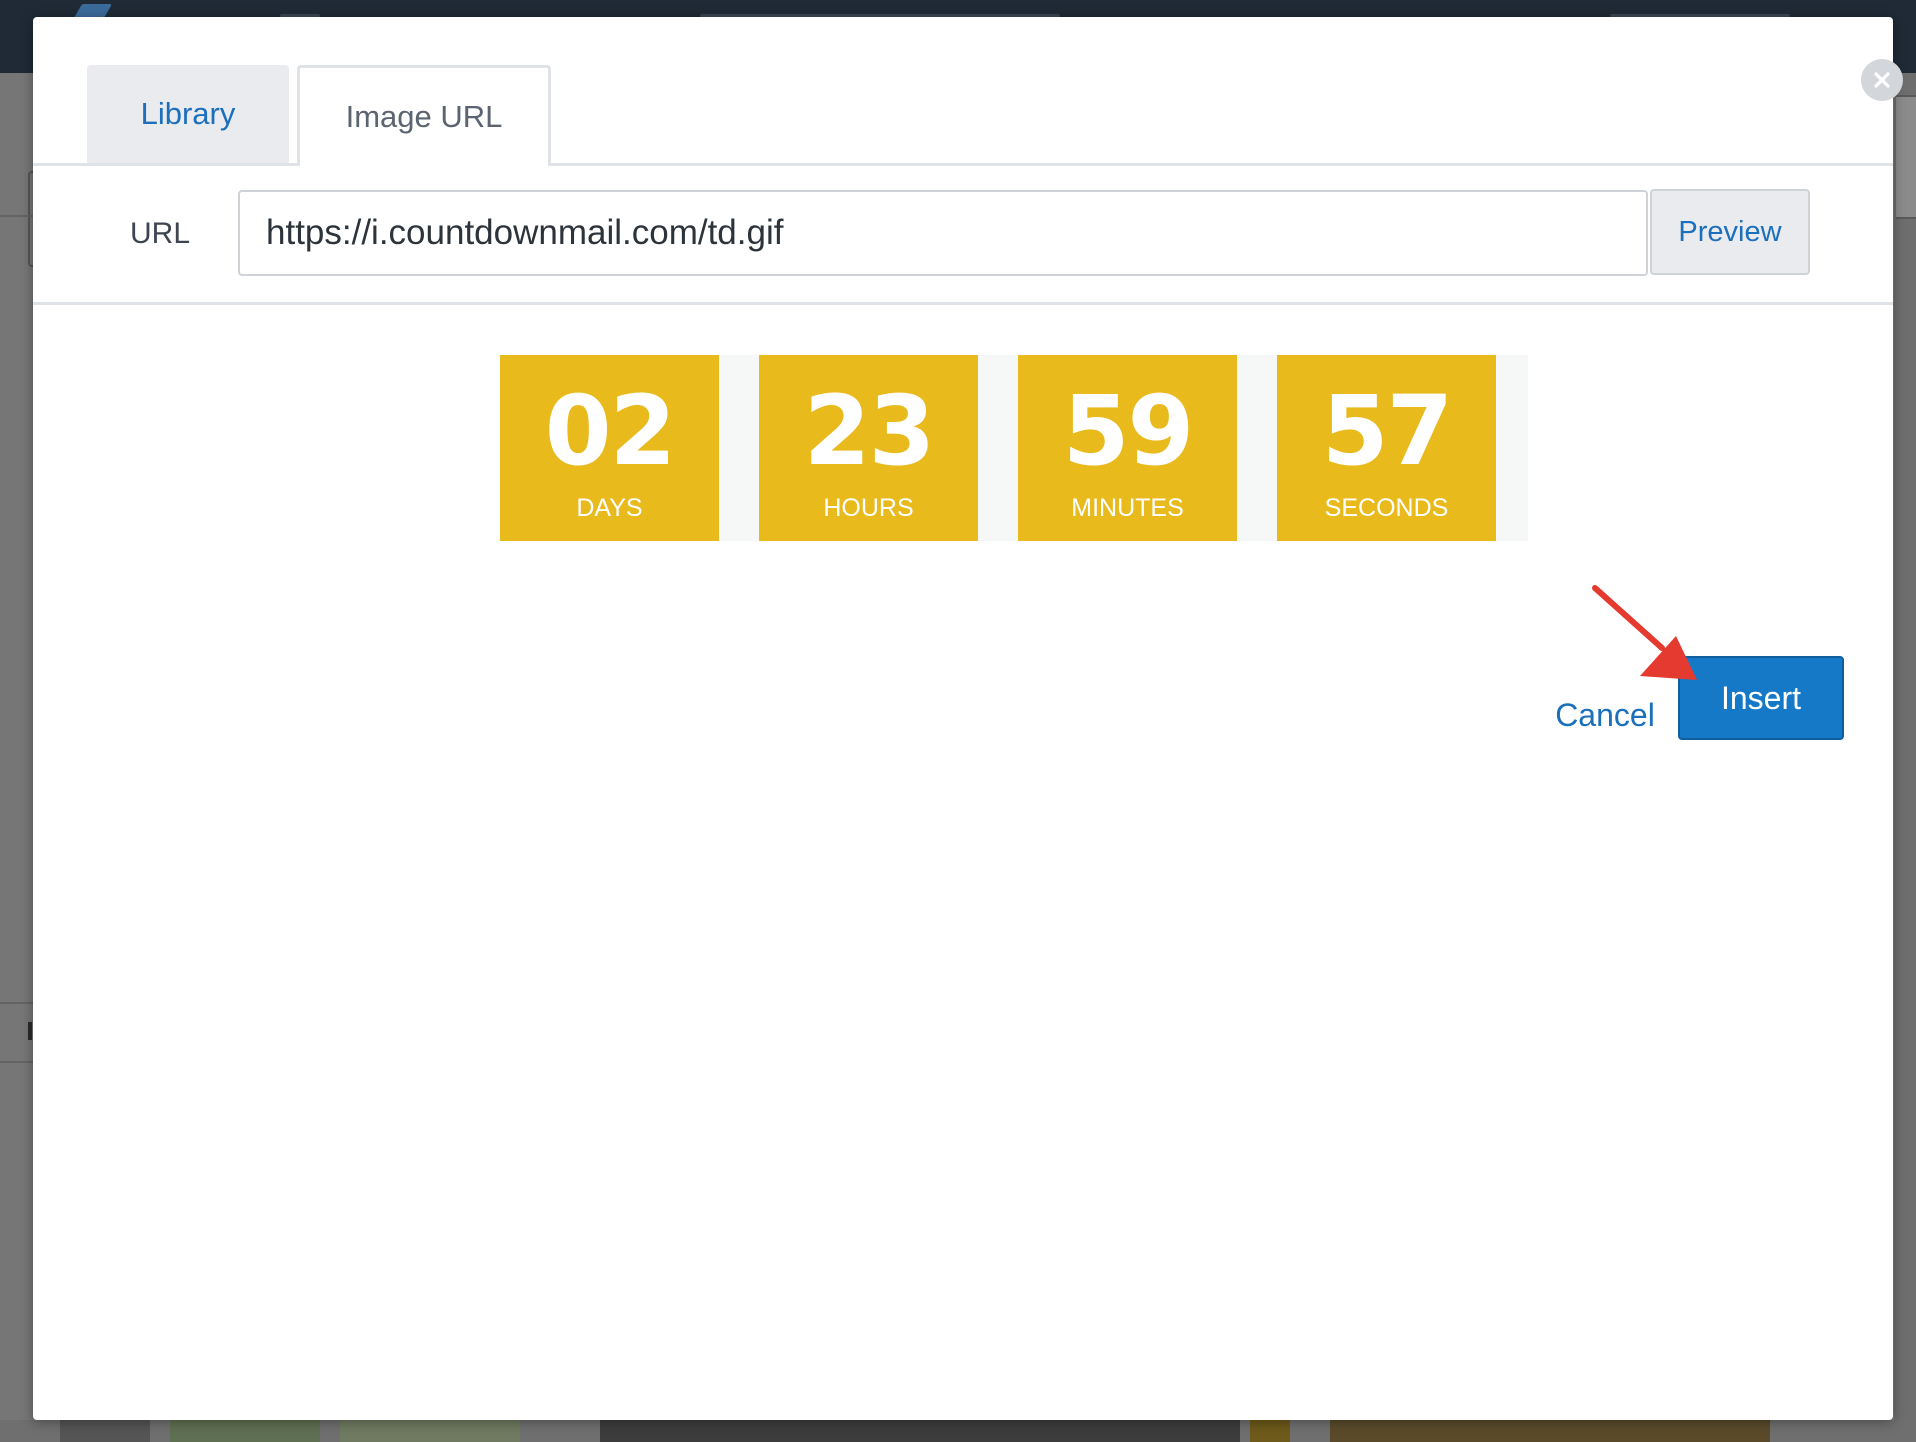 This screenshot has width=1916, height=1442. What do you see at coordinates (1730, 232) in the screenshot?
I see `preview-button: Preview` at bounding box center [1730, 232].